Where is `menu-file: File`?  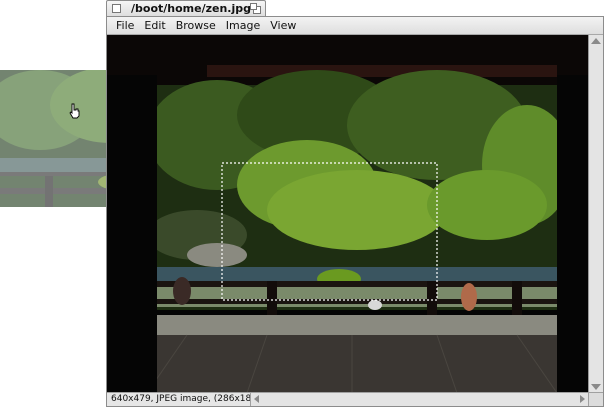
menu-file: File is located at coordinates (125, 25).